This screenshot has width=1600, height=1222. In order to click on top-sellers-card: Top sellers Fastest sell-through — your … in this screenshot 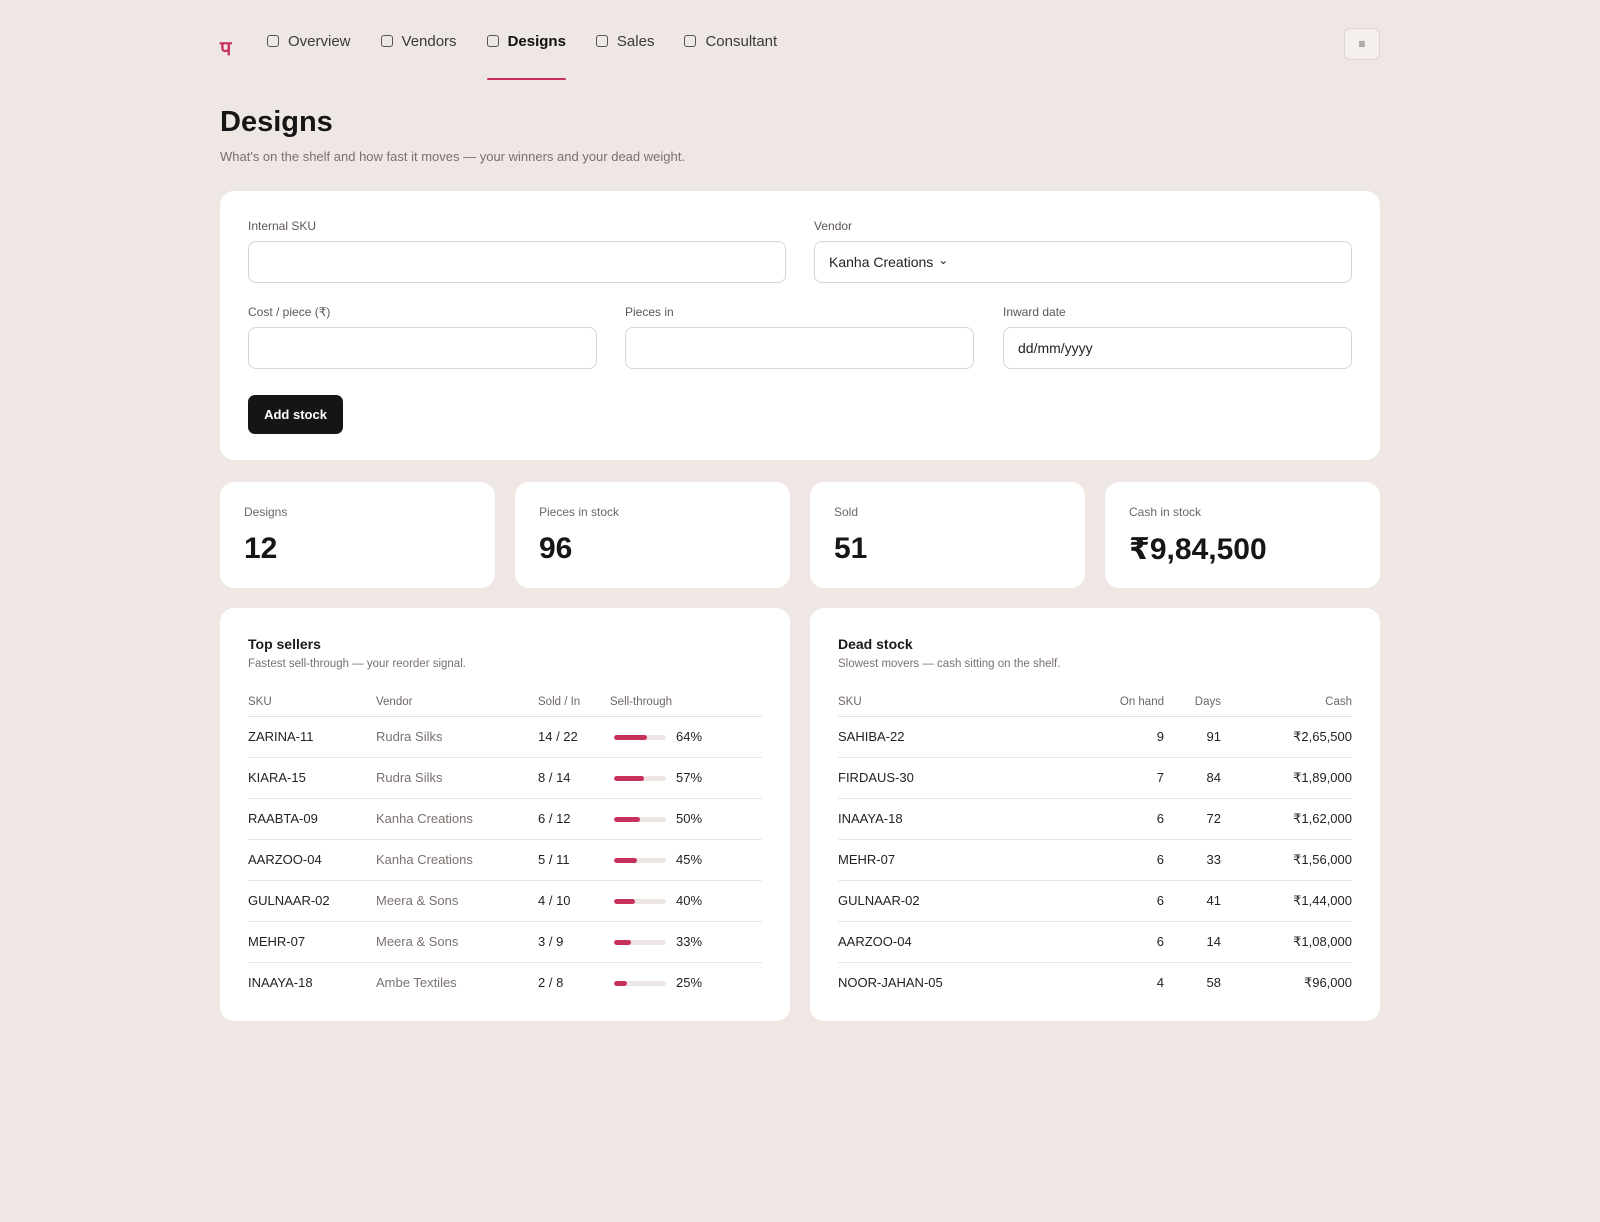, I will do `click(505, 814)`.